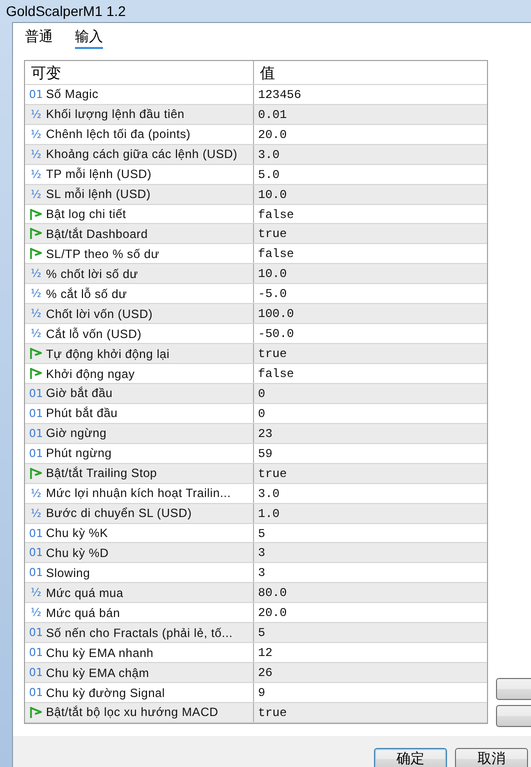 This screenshot has width=531, height=767. Describe the element at coordinates (370, 513) in the screenshot. I see `parameter-value: 1.0` at that location.